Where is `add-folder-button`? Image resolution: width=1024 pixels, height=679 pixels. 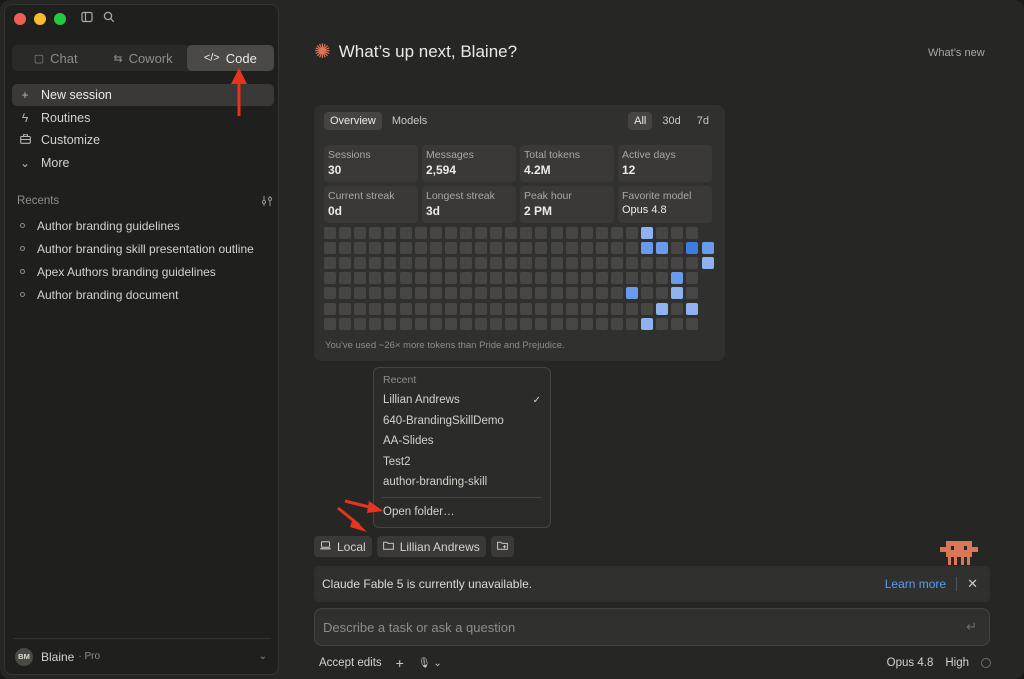 add-folder-button is located at coordinates (502, 546).